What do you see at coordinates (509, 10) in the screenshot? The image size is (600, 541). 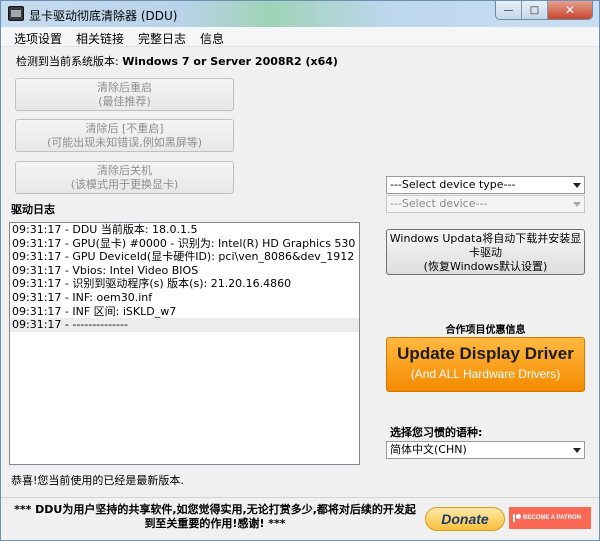 I see `minimize-button: —` at bounding box center [509, 10].